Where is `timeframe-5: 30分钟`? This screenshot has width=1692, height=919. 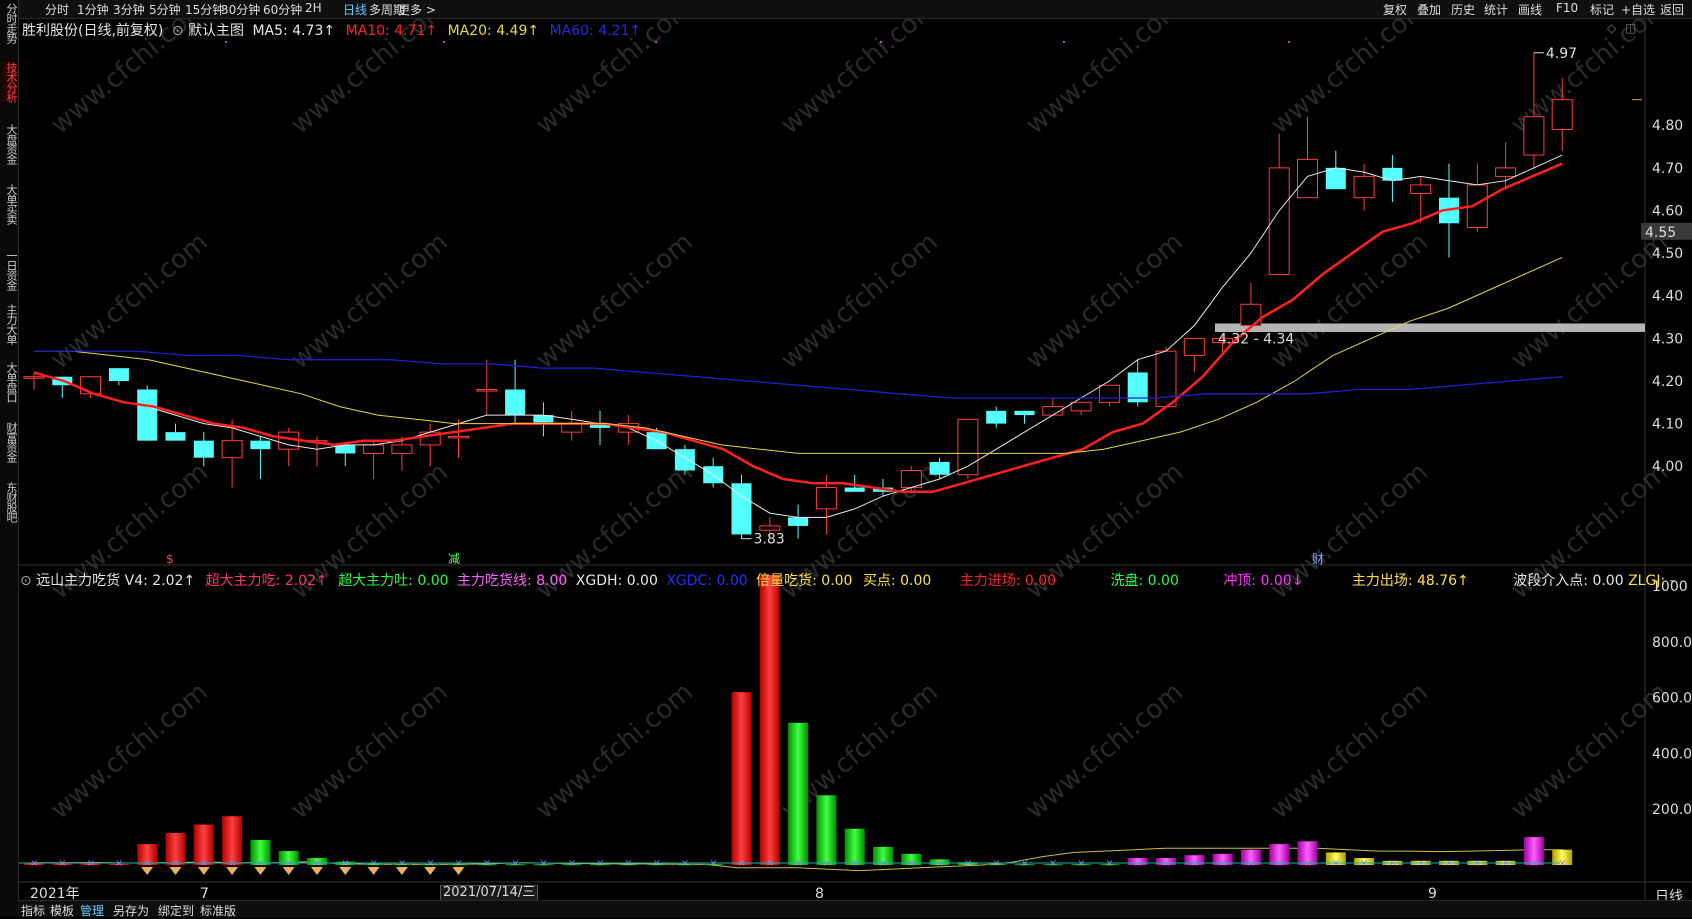
timeframe-5: 30分钟 is located at coordinates (240, 9).